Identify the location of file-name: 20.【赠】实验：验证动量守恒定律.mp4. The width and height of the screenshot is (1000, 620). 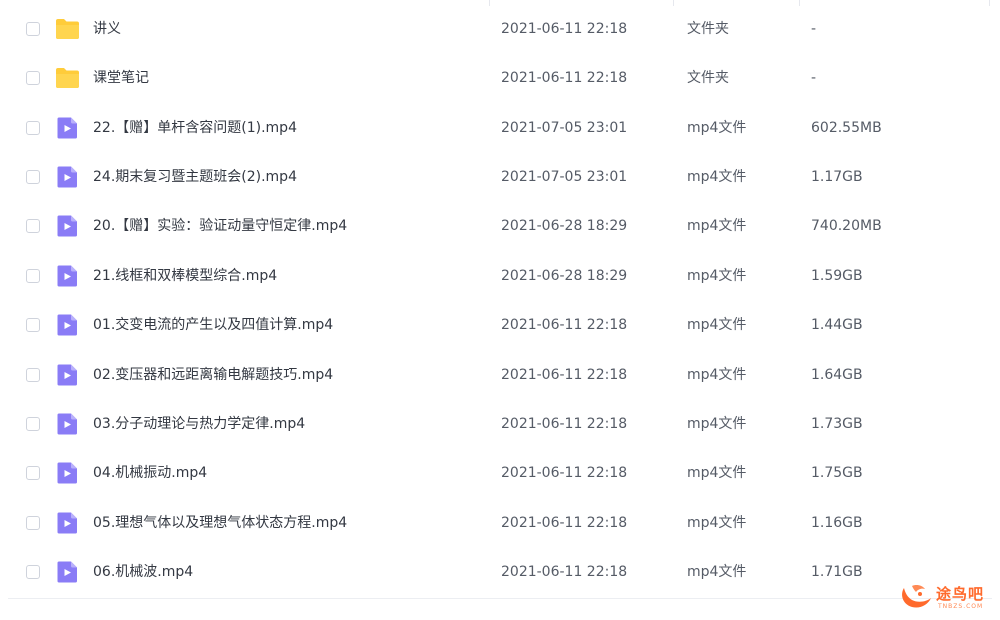
(220, 226).